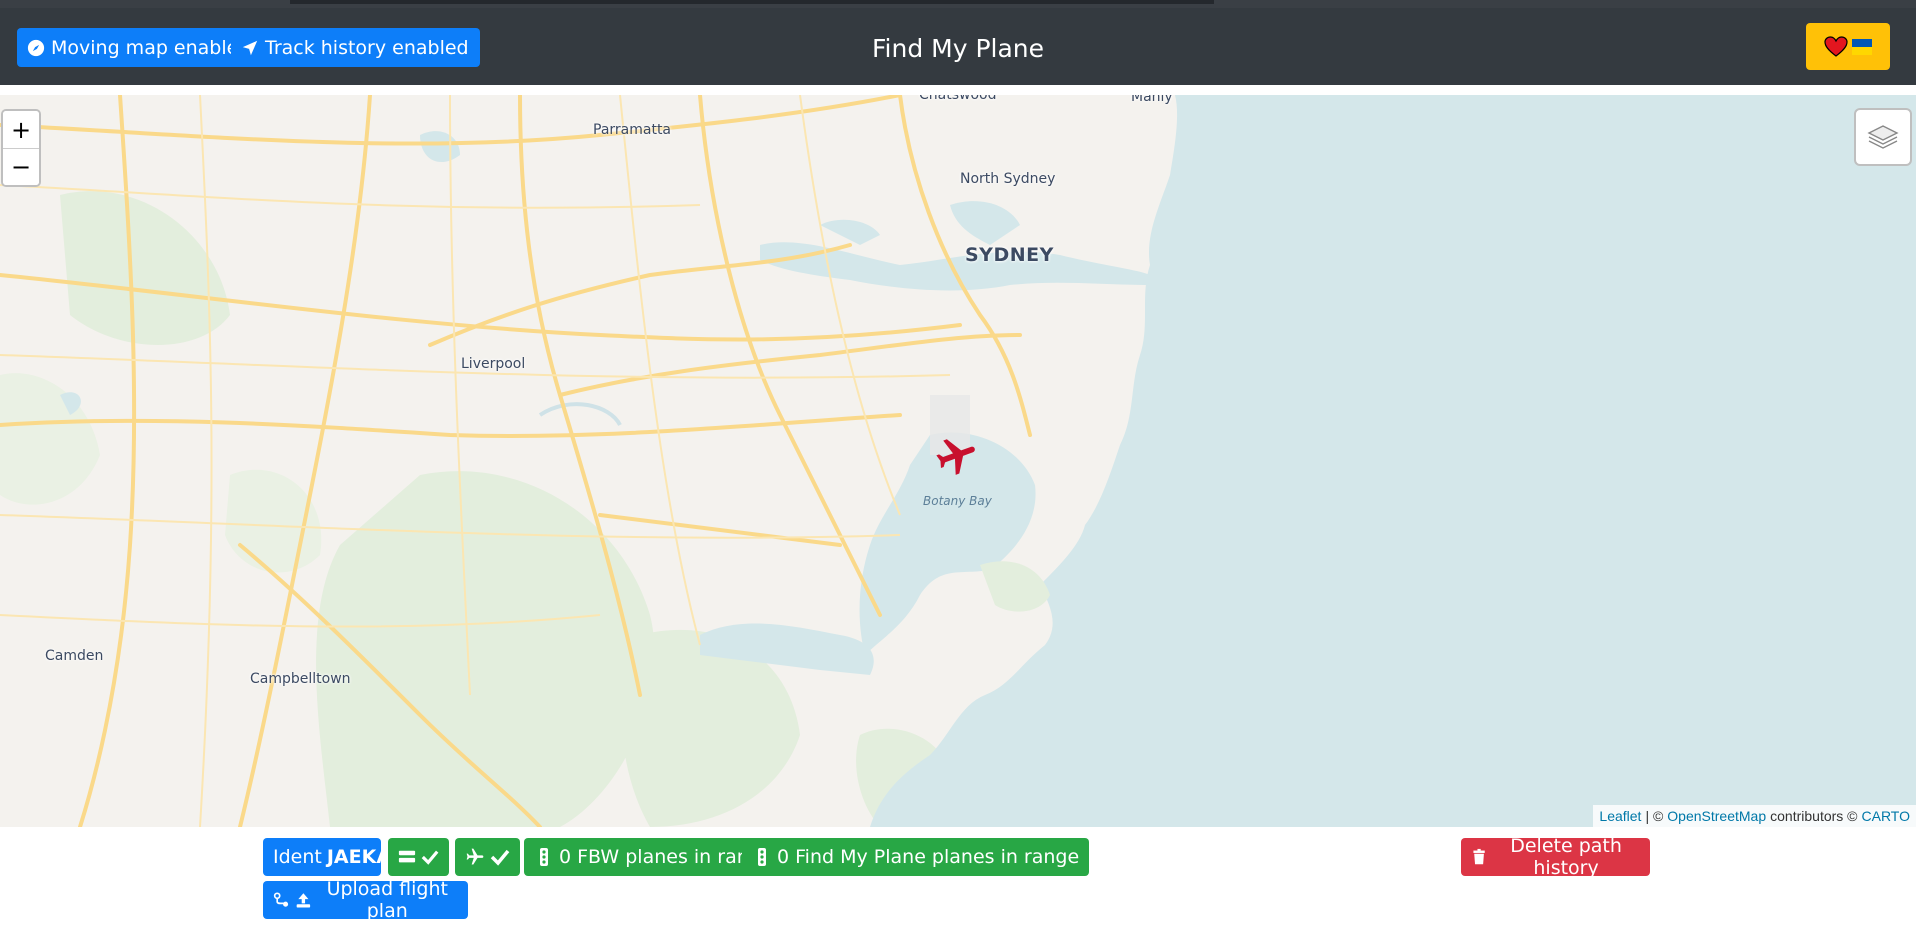 This screenshot has height=948, width=1916. I want to click on fmp-planes-label: 0 Find My Plane planes in range, so click(928, 857).